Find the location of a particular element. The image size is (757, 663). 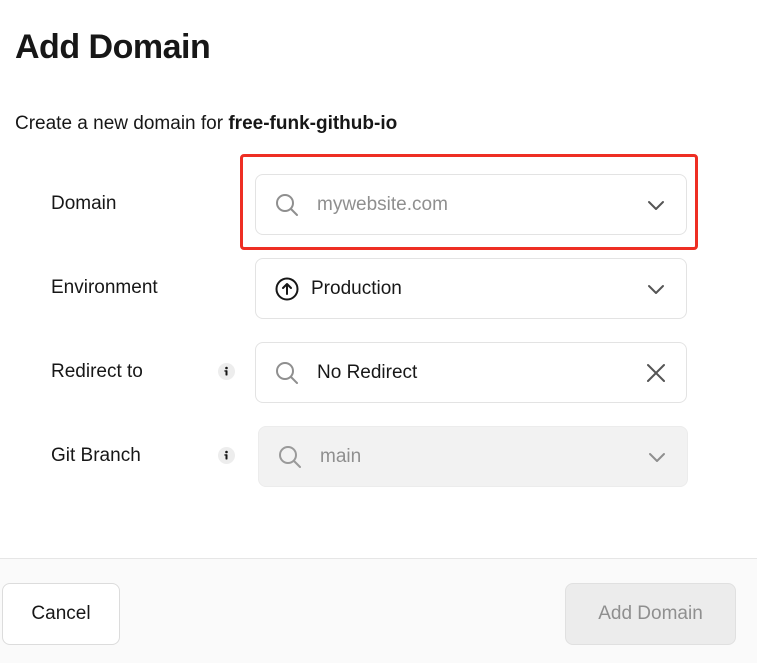

environment-select: Production is located at coordinates (471, 288).